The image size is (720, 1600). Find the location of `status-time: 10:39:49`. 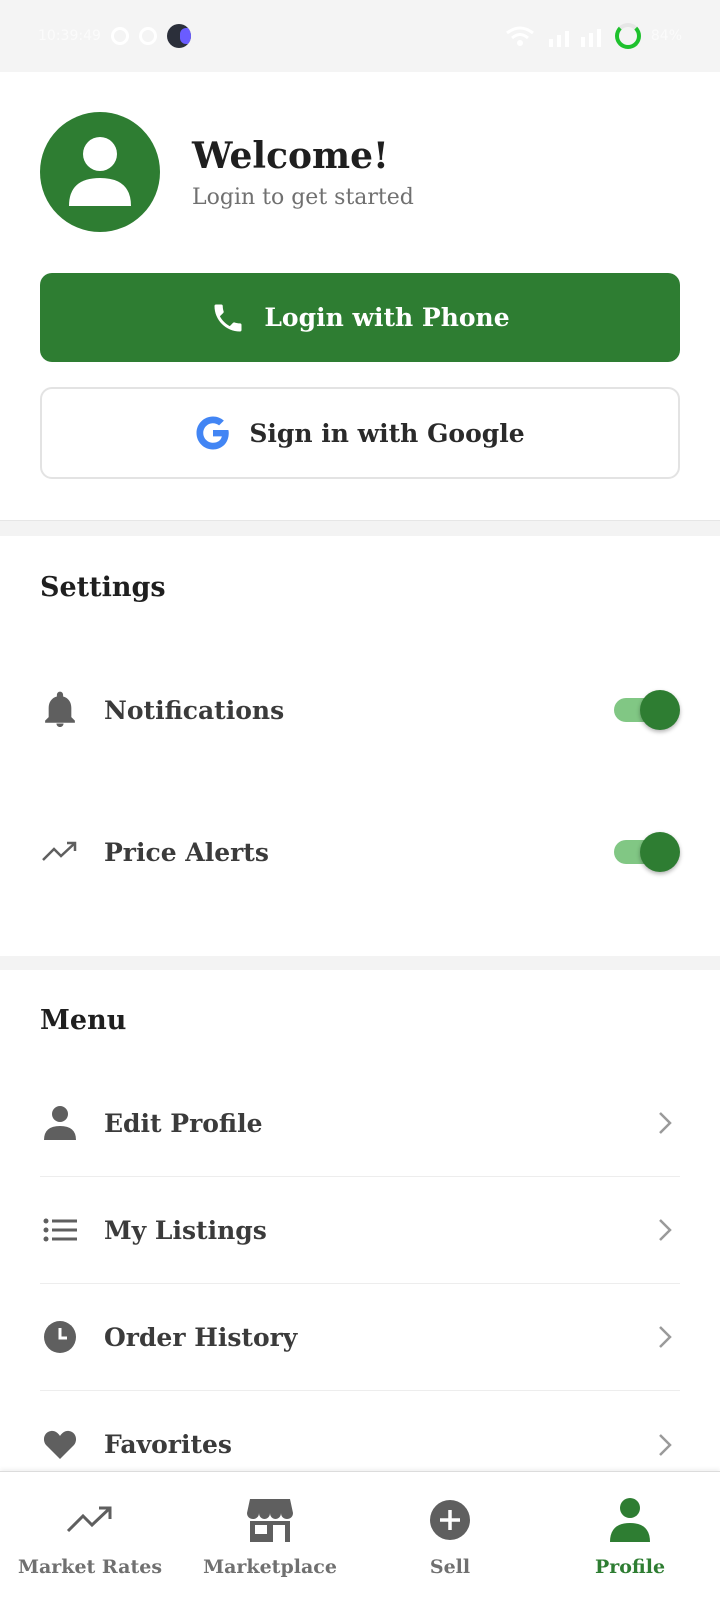

status-time: 10:39:49 is located at coordinates (69, 36).